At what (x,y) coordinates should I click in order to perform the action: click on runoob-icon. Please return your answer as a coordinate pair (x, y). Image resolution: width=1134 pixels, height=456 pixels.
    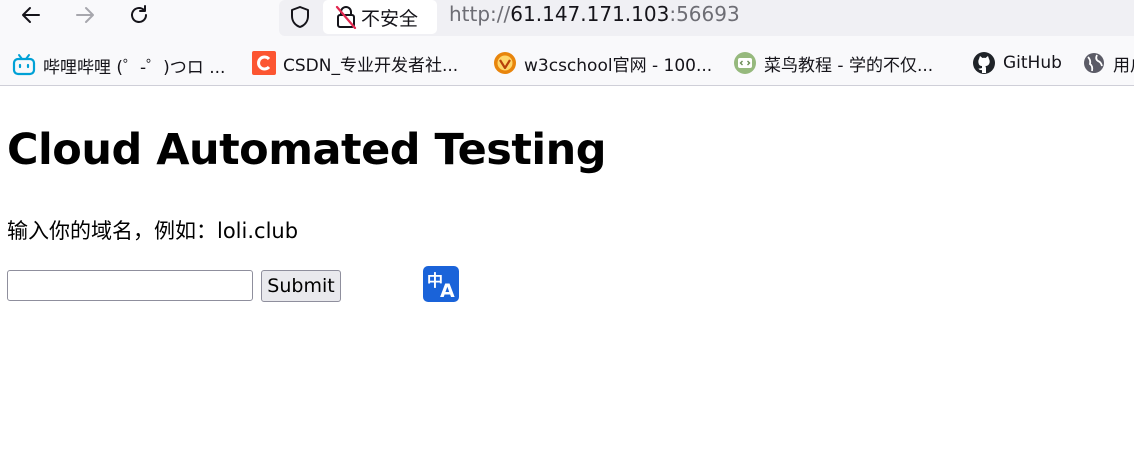
    Looking at the image, I should click on (745, 63).